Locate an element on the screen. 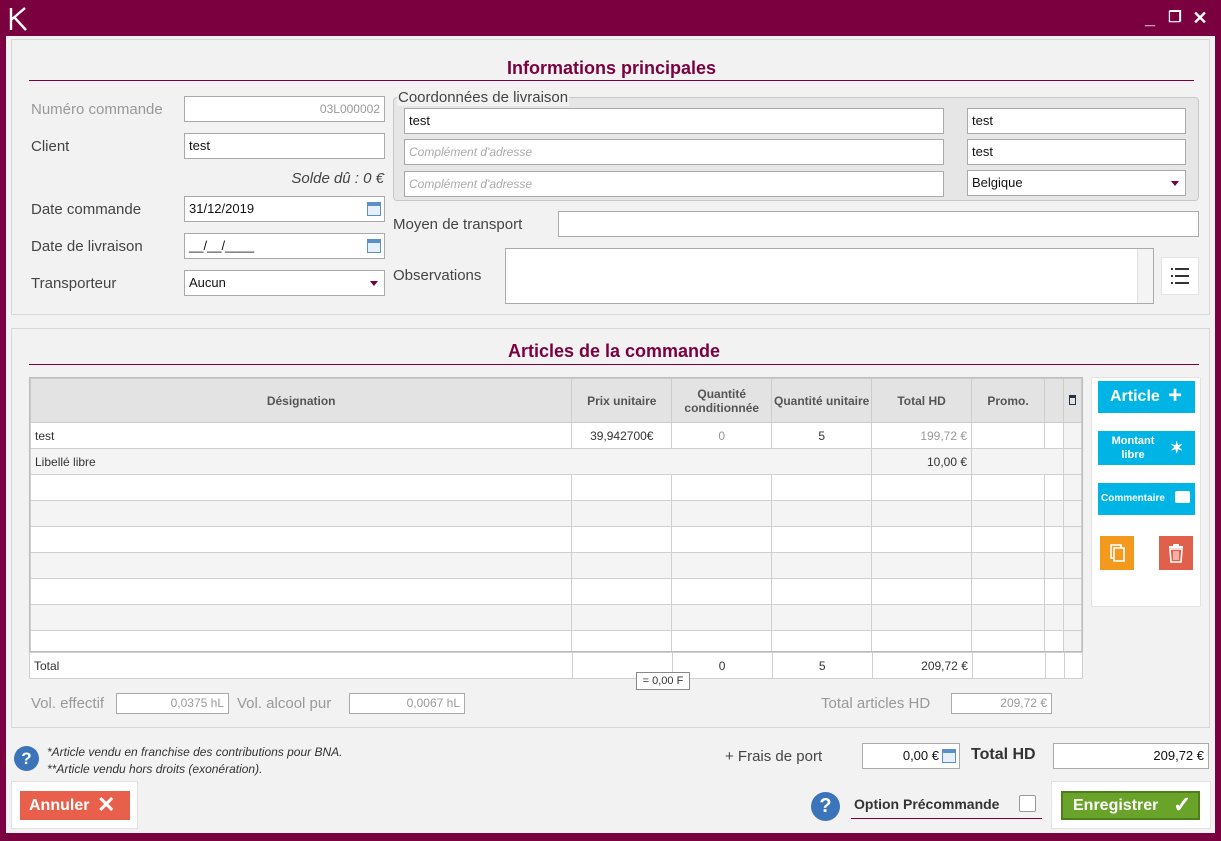  postal-code-field: test is located at coordinates (1076, 121).